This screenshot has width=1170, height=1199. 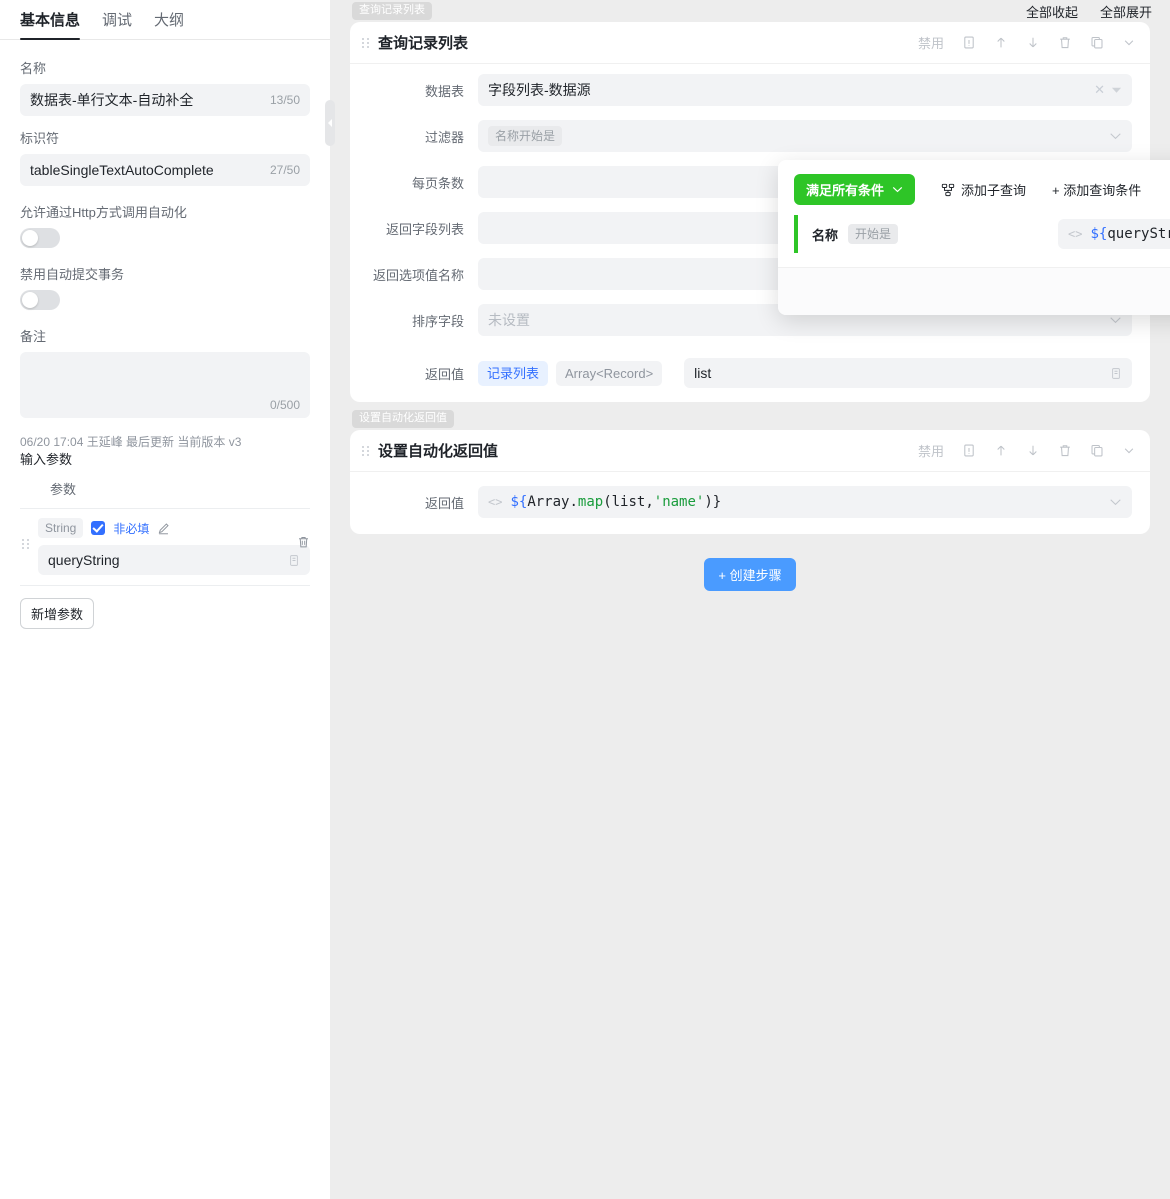 I want to click on match-mode-select: 满足所有条件, so click(x=855, y=189).